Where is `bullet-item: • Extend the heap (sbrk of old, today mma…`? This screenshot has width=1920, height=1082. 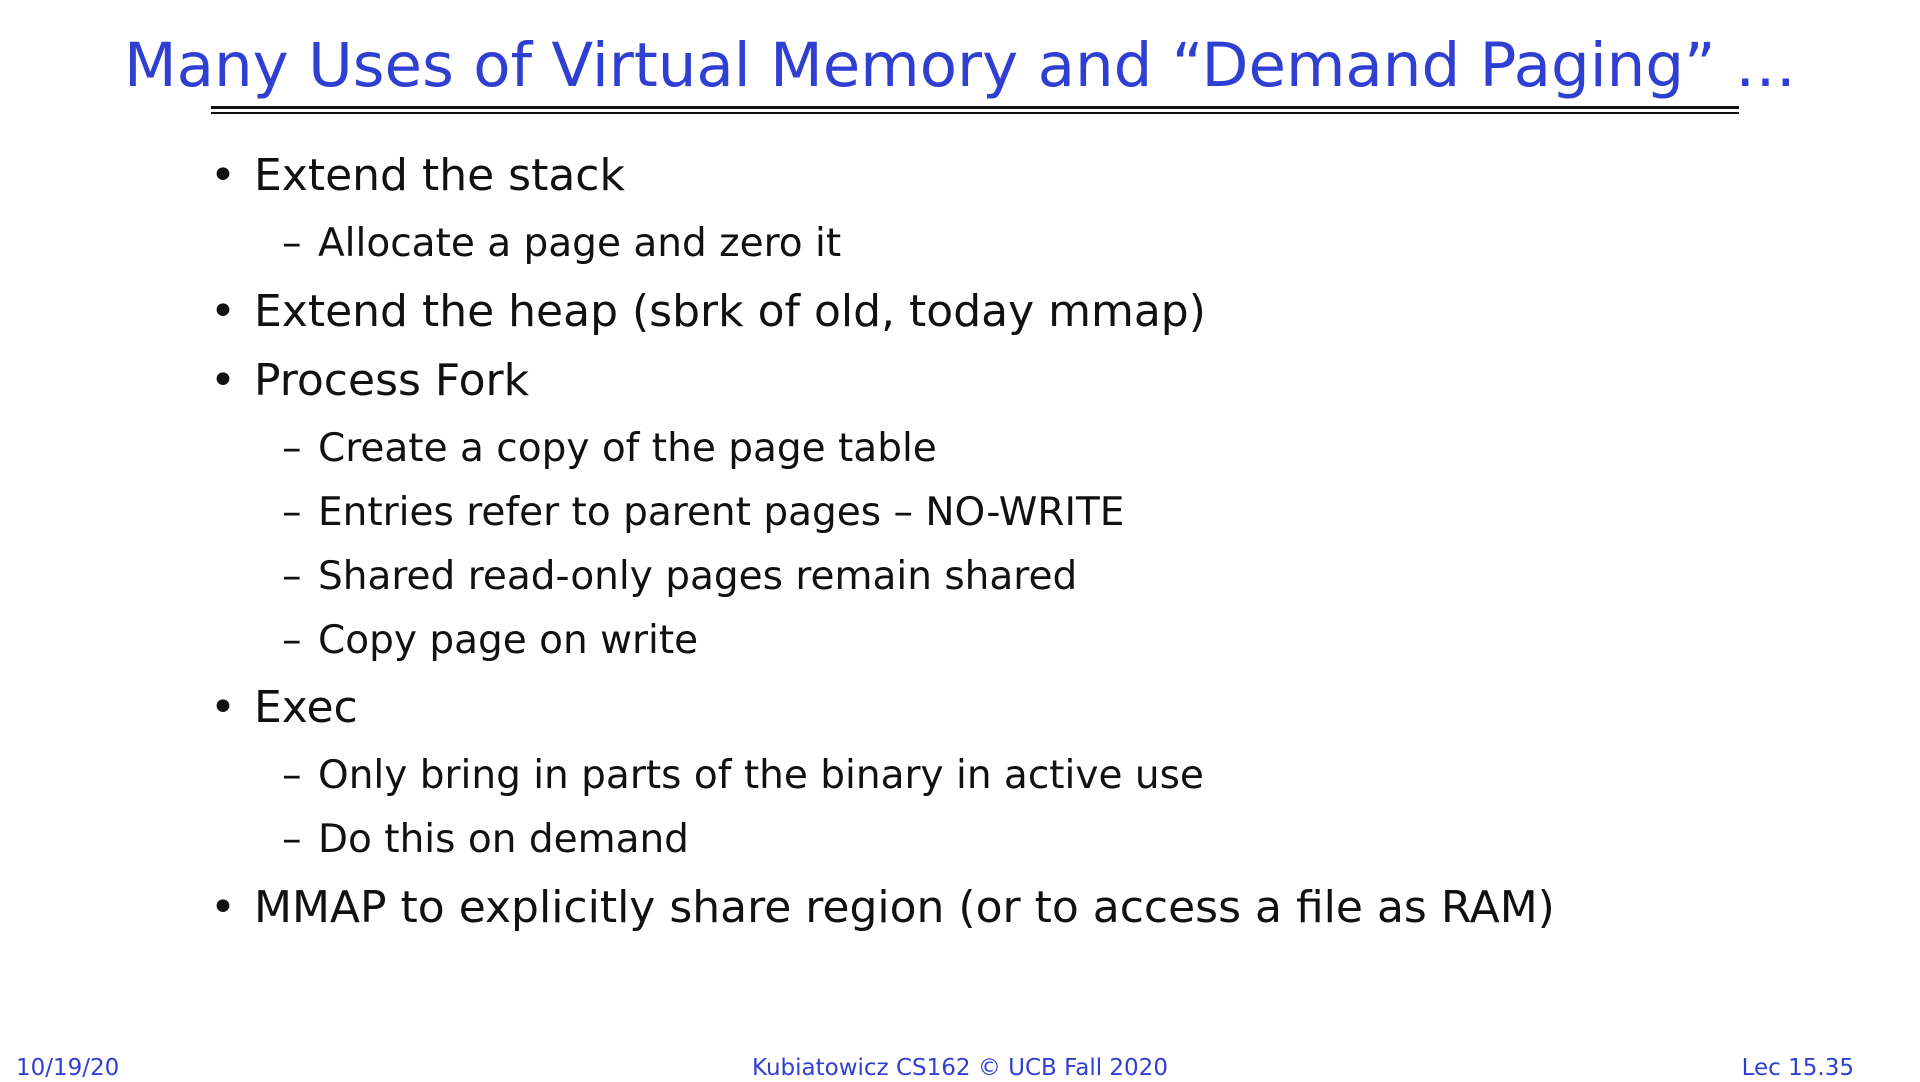
bullet-item: • Extend the heap (sbrk of old, today mma… is located at coordinates (708, 312).